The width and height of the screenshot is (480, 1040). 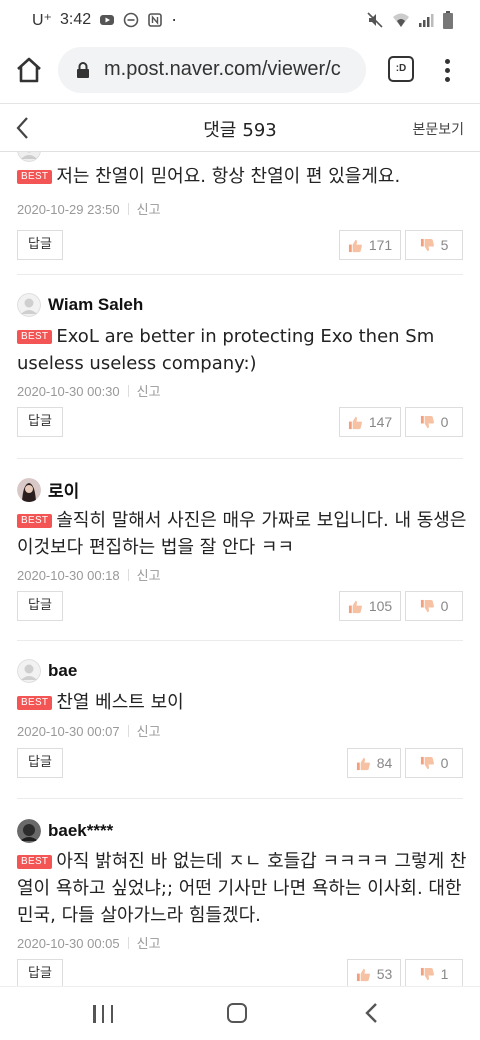 I want to click on comments-title: 댓글, so click(x=220, y=130).